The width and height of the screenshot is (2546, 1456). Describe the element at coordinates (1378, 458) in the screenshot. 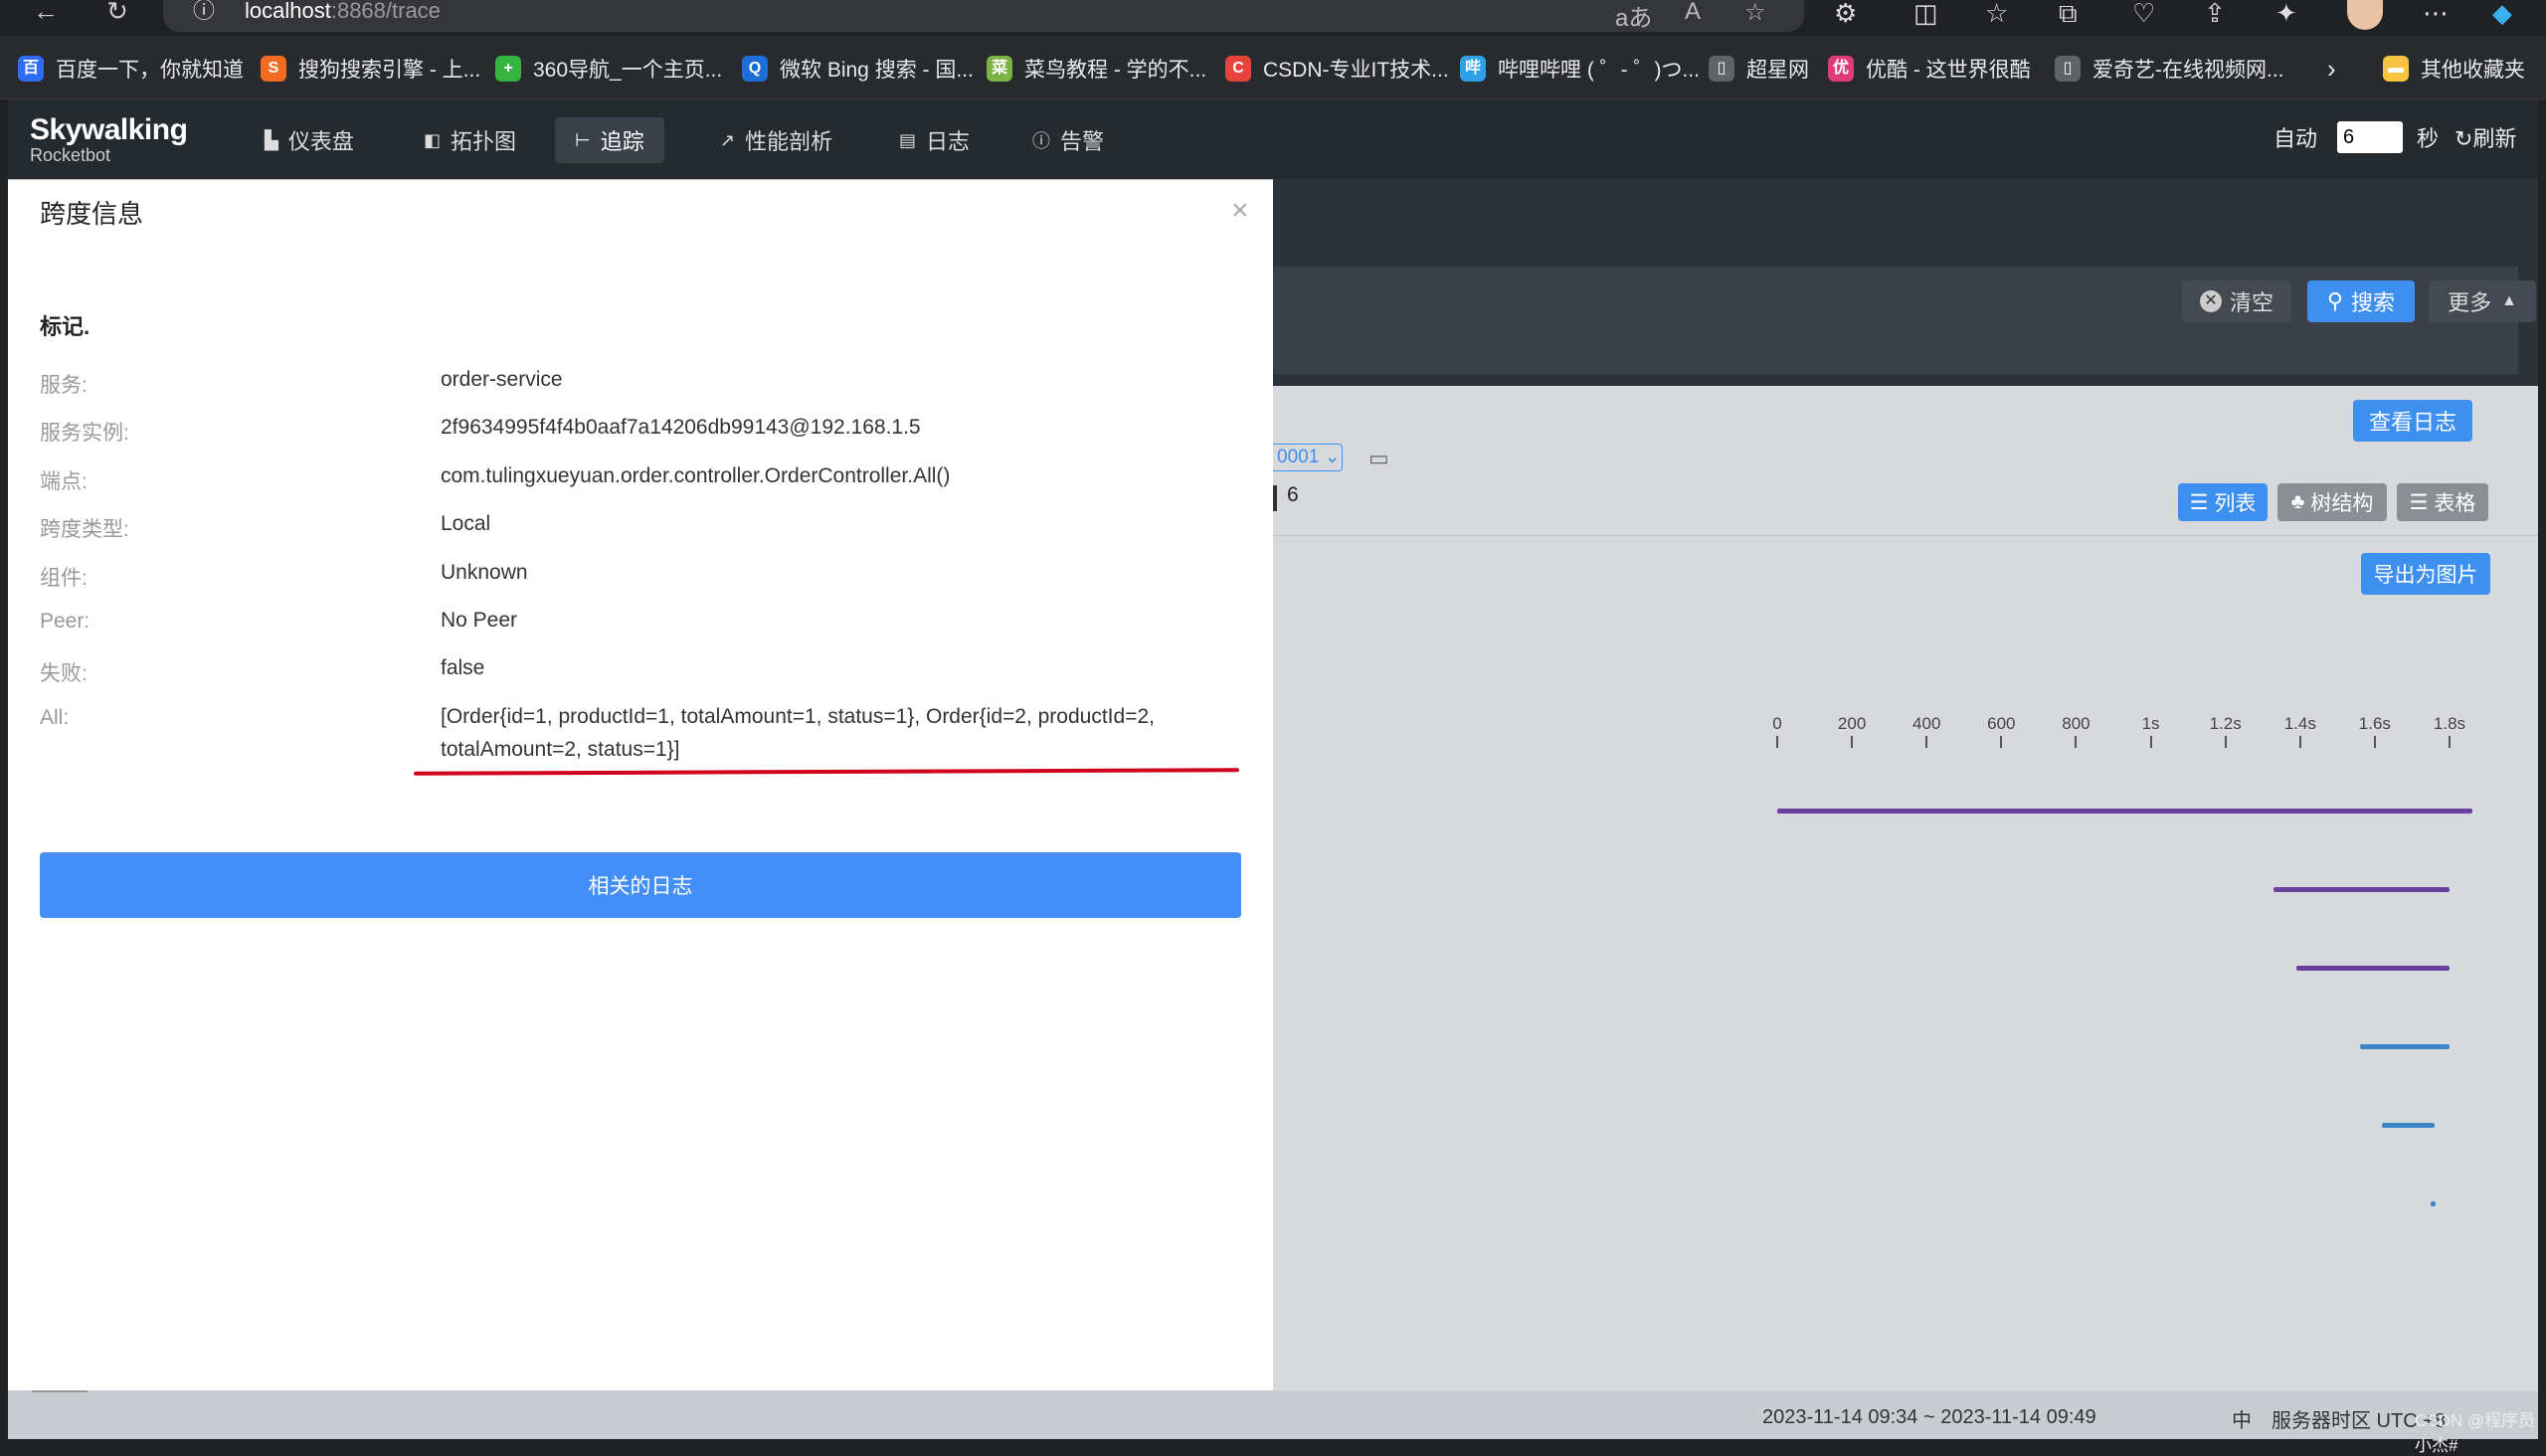

I see `copy-icon: ▭` at that location.